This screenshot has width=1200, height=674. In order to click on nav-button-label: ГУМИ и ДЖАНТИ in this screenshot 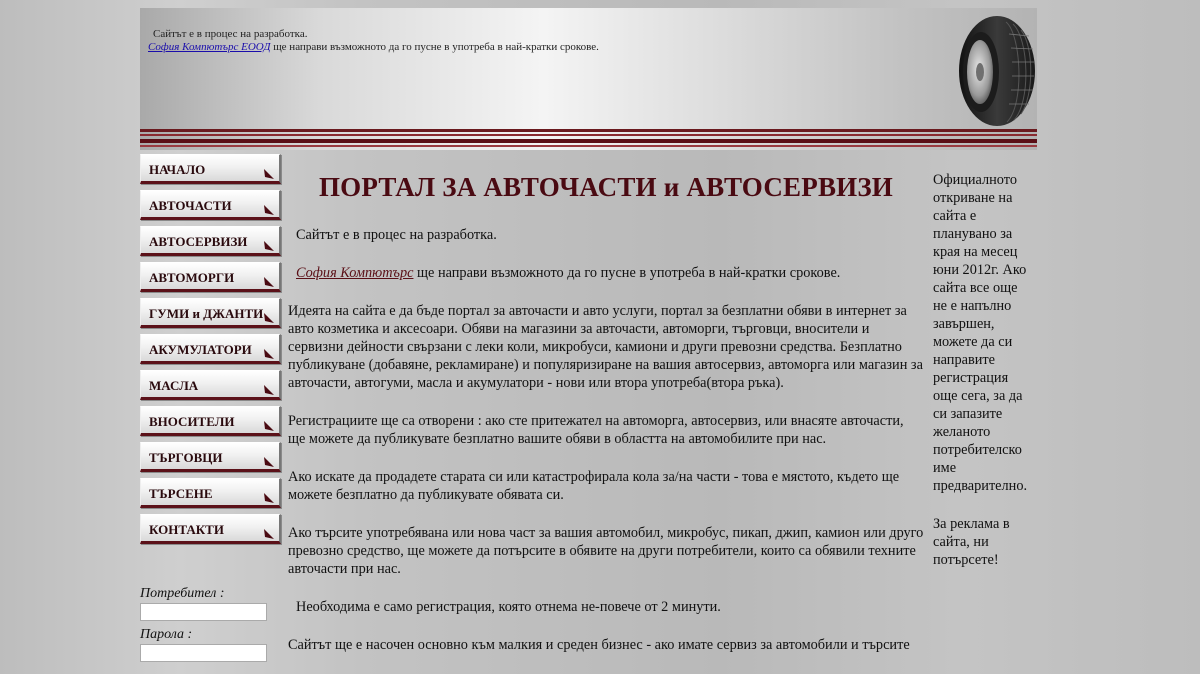, I will do `click(206, 313)`.